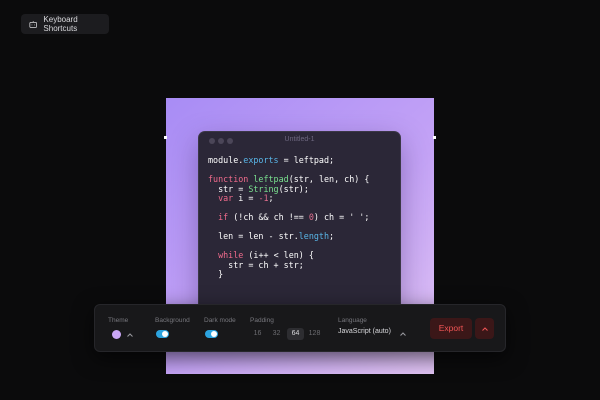 The image size is (600, 400). I want to click on code-token: (str, len, ch) {, so click(329, 179).